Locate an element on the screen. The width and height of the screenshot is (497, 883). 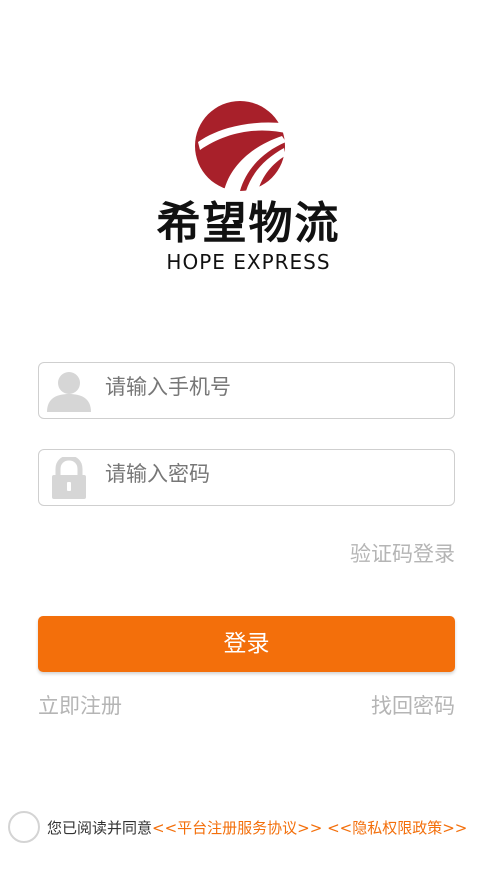
user-icon is located at coordinates (69, 392).